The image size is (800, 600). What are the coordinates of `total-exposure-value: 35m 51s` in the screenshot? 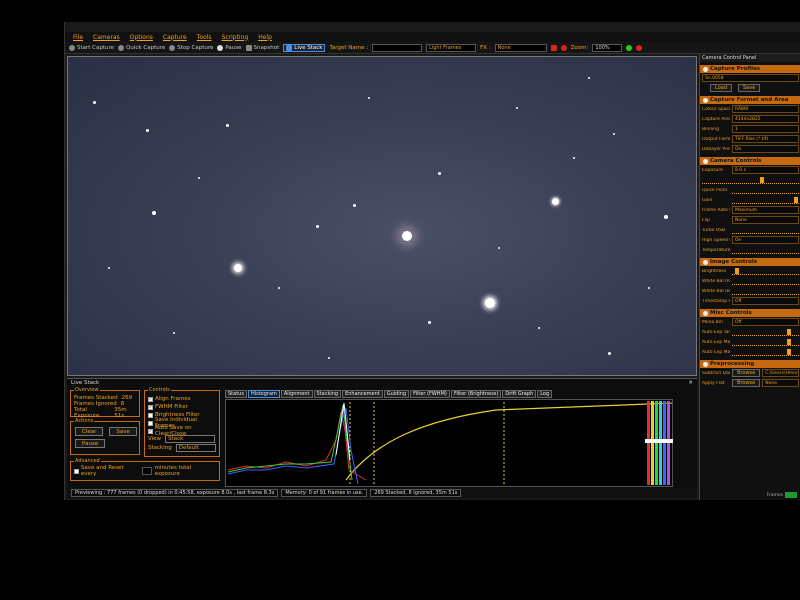 It's located at (120, 413).